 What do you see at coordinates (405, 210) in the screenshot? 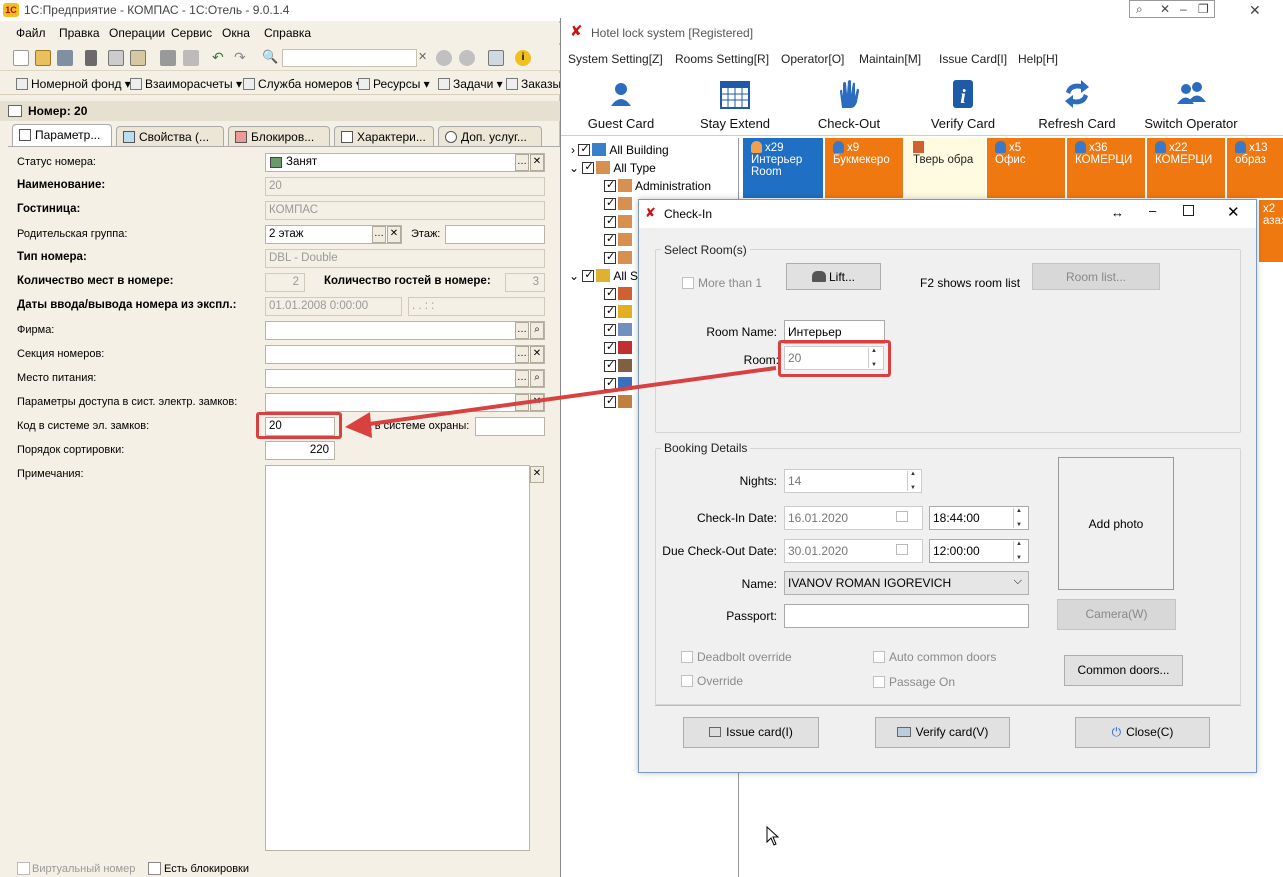
I see `hotel-field: КОМПАС` at bounding box center [405, 210].